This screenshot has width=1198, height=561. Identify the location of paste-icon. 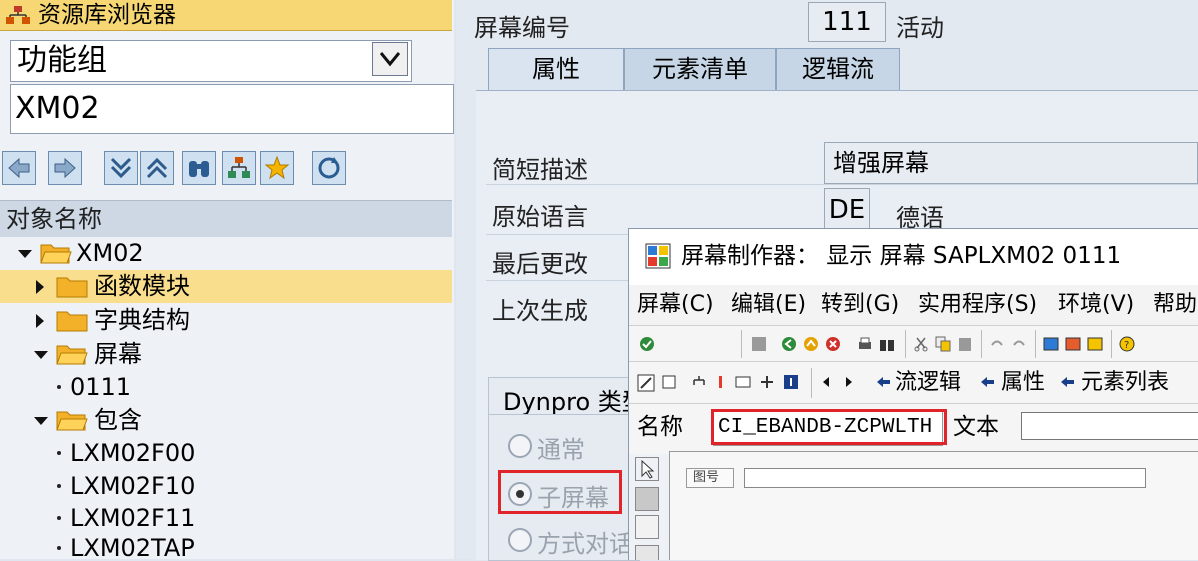
(965, 344).